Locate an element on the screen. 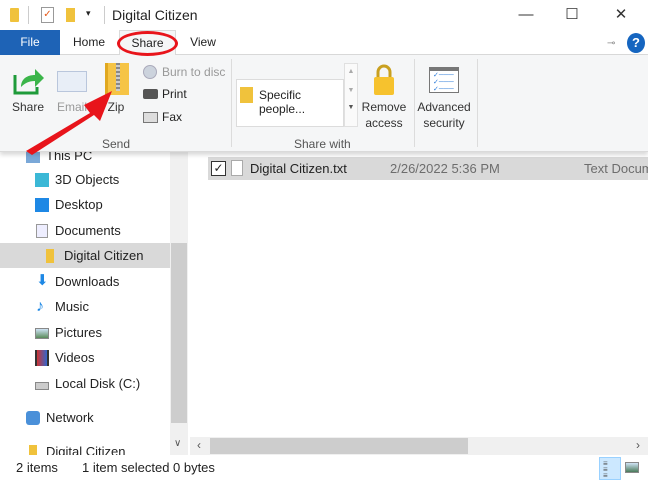 The image size is (648, 480). print-label: Print is located at coordinates (174, 94).